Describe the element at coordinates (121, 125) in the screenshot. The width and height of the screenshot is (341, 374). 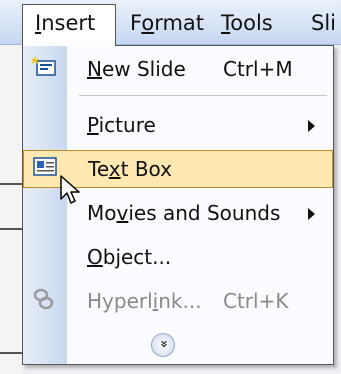
I see `menu-item-label: Picture` at that location.